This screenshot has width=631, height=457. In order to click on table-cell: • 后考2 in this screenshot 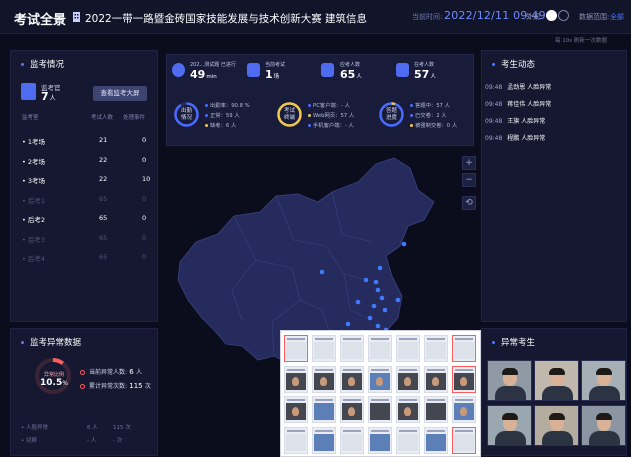, I will do `click(34, 220)`.